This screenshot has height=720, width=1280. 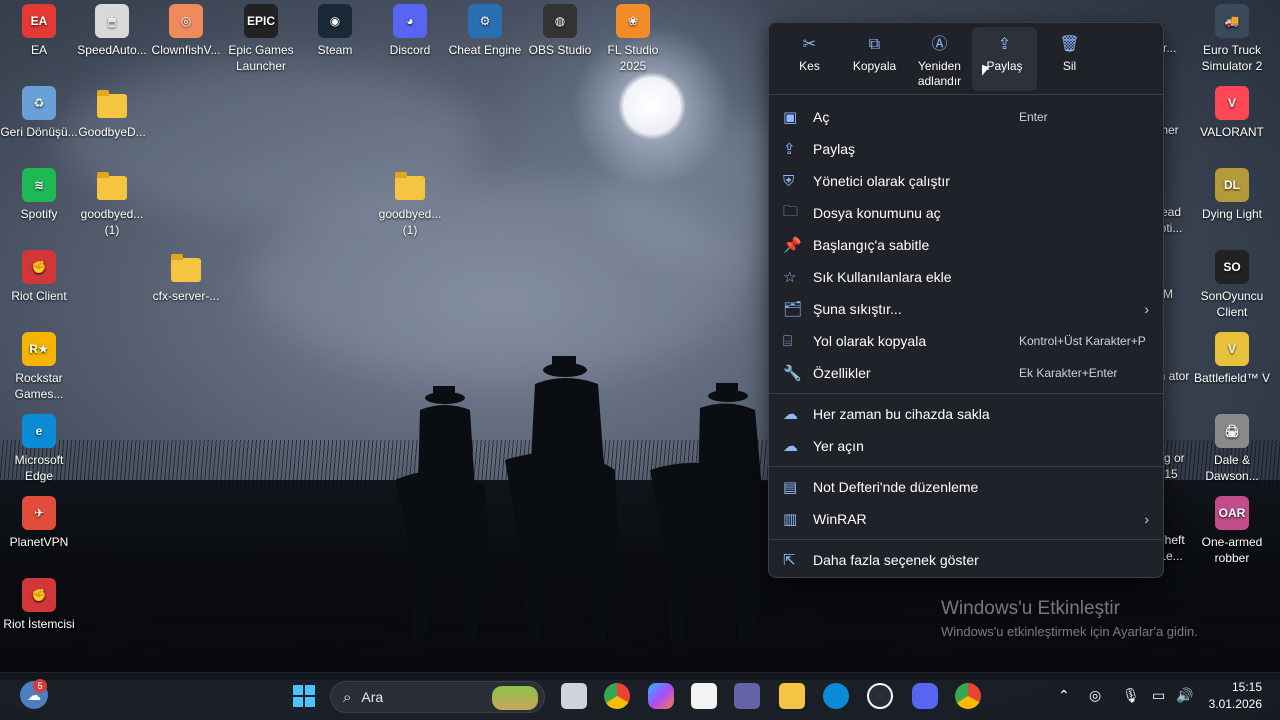 I want to click on desktop-icon: ◍ OBS Studio, so click(x=560, y=31).